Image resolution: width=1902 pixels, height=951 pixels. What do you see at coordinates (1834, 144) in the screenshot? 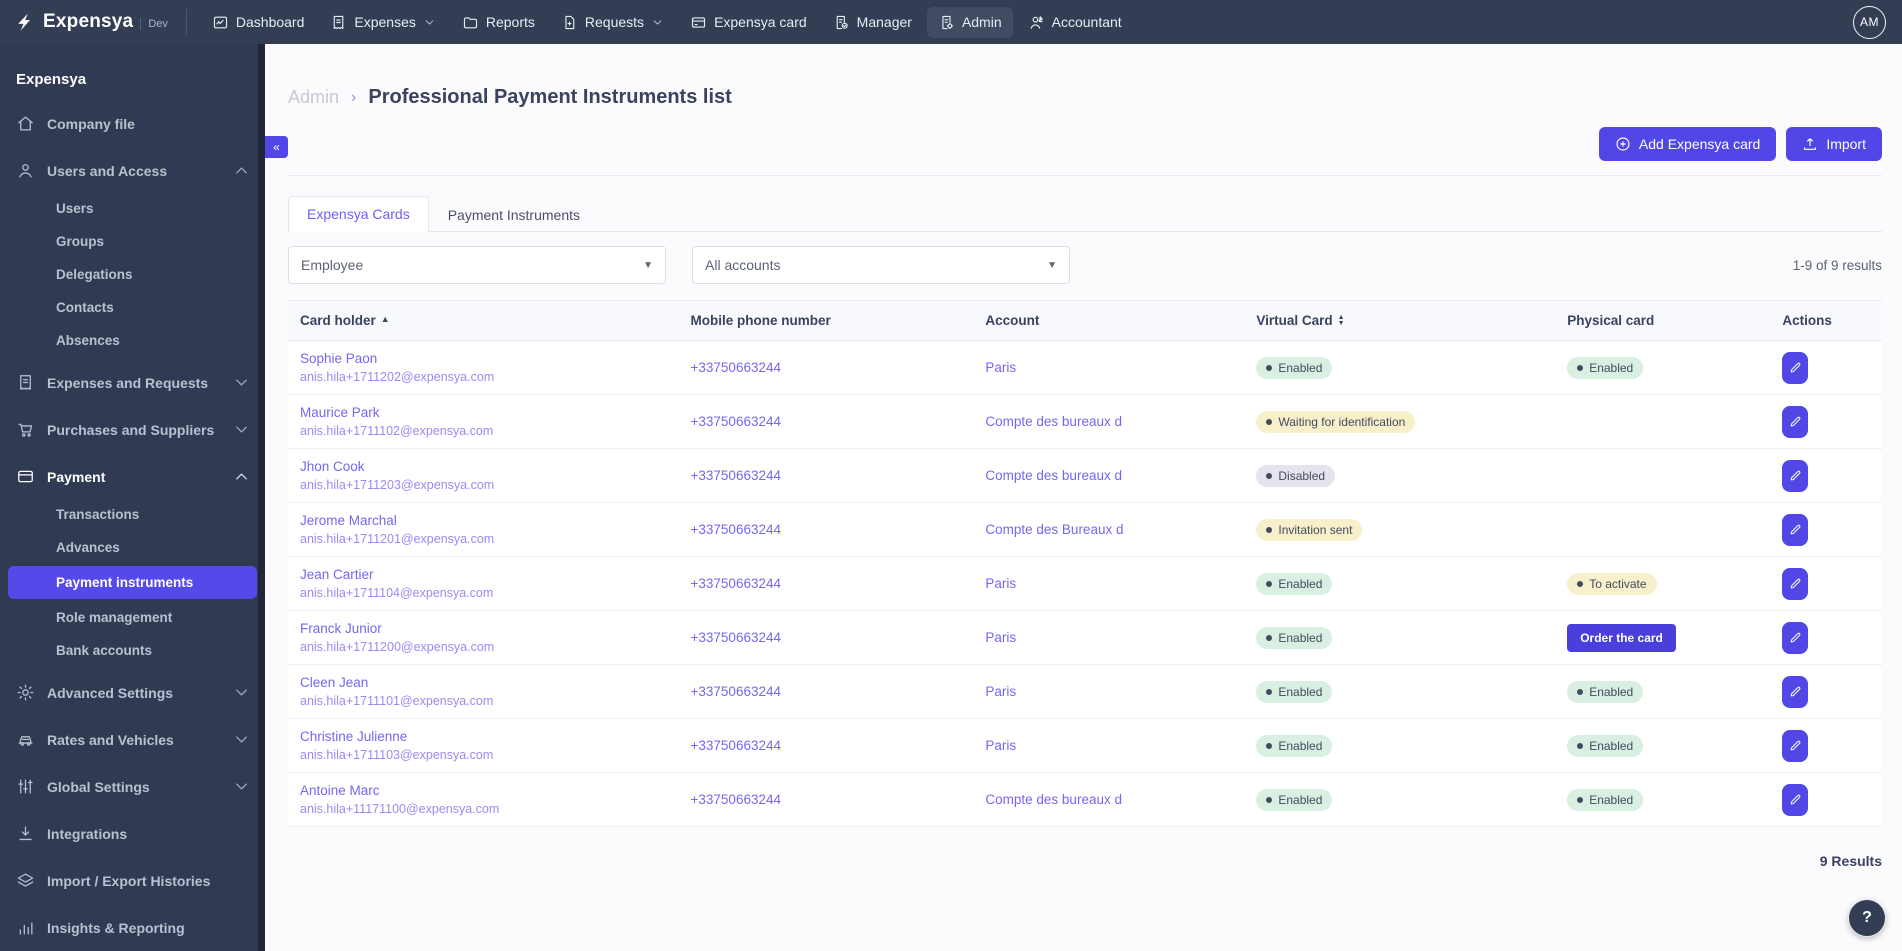
I see `import-button: Import` at bounding box center [1834, 144].